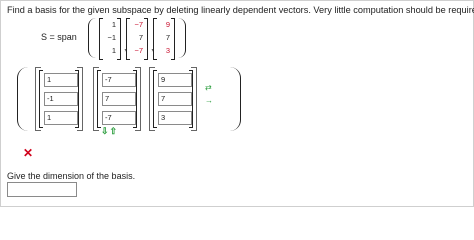  What do you see at coordinates (164, 38) in the screenshot?
I see `span-vector-3: 9 7 3` at bounding box center [164, 38].